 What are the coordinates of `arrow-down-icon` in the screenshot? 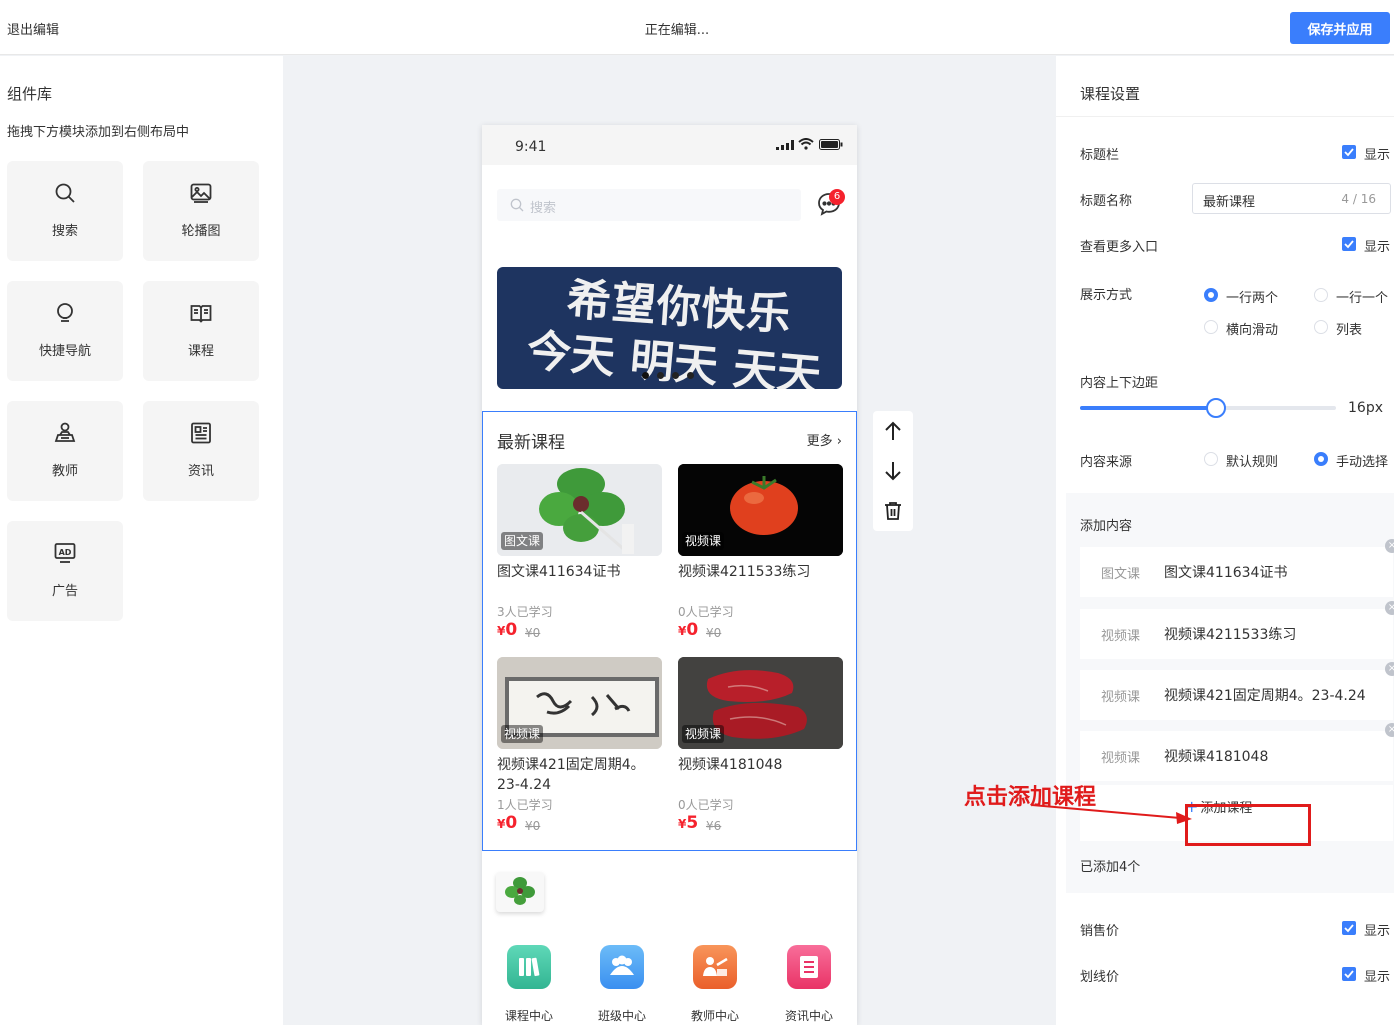 It's located at (893, 471).